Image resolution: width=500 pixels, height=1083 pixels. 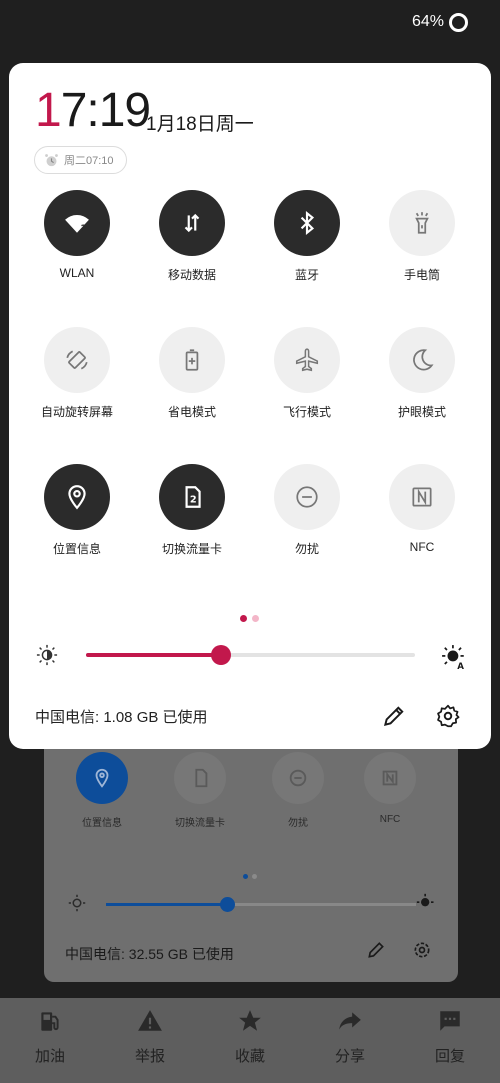 What do you see at coordinates (76, 412) in the screenshot?
I see `tile-label: 自动旋转屏幕` at bounding box center [76, 412].